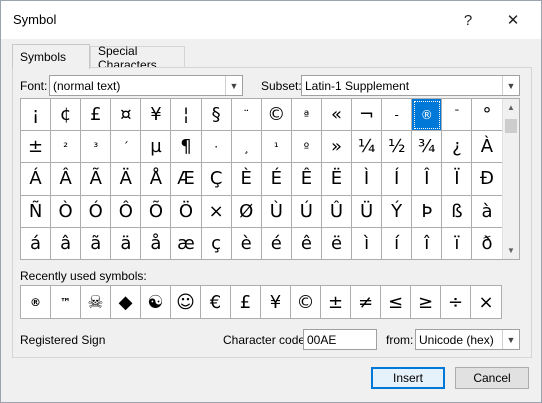 The image size is (542, 403). What do you see at coordinates (246, 179) in the screenshot?
I see `symbol-cell: È` at bounding box center [246, 179].